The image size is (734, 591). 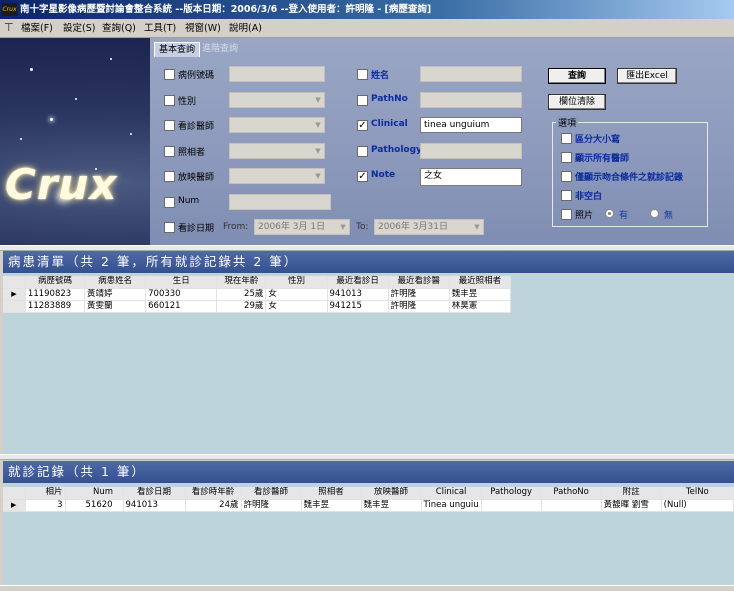 What do you see at coordinates (367, 28) in the screenshot?
I see `menu-bar: ⊤ 檔案(F) 設定(S) 查詢(Q) 工具(T) 視窗(W) 說明(A)` at bounding box center [367, 28].